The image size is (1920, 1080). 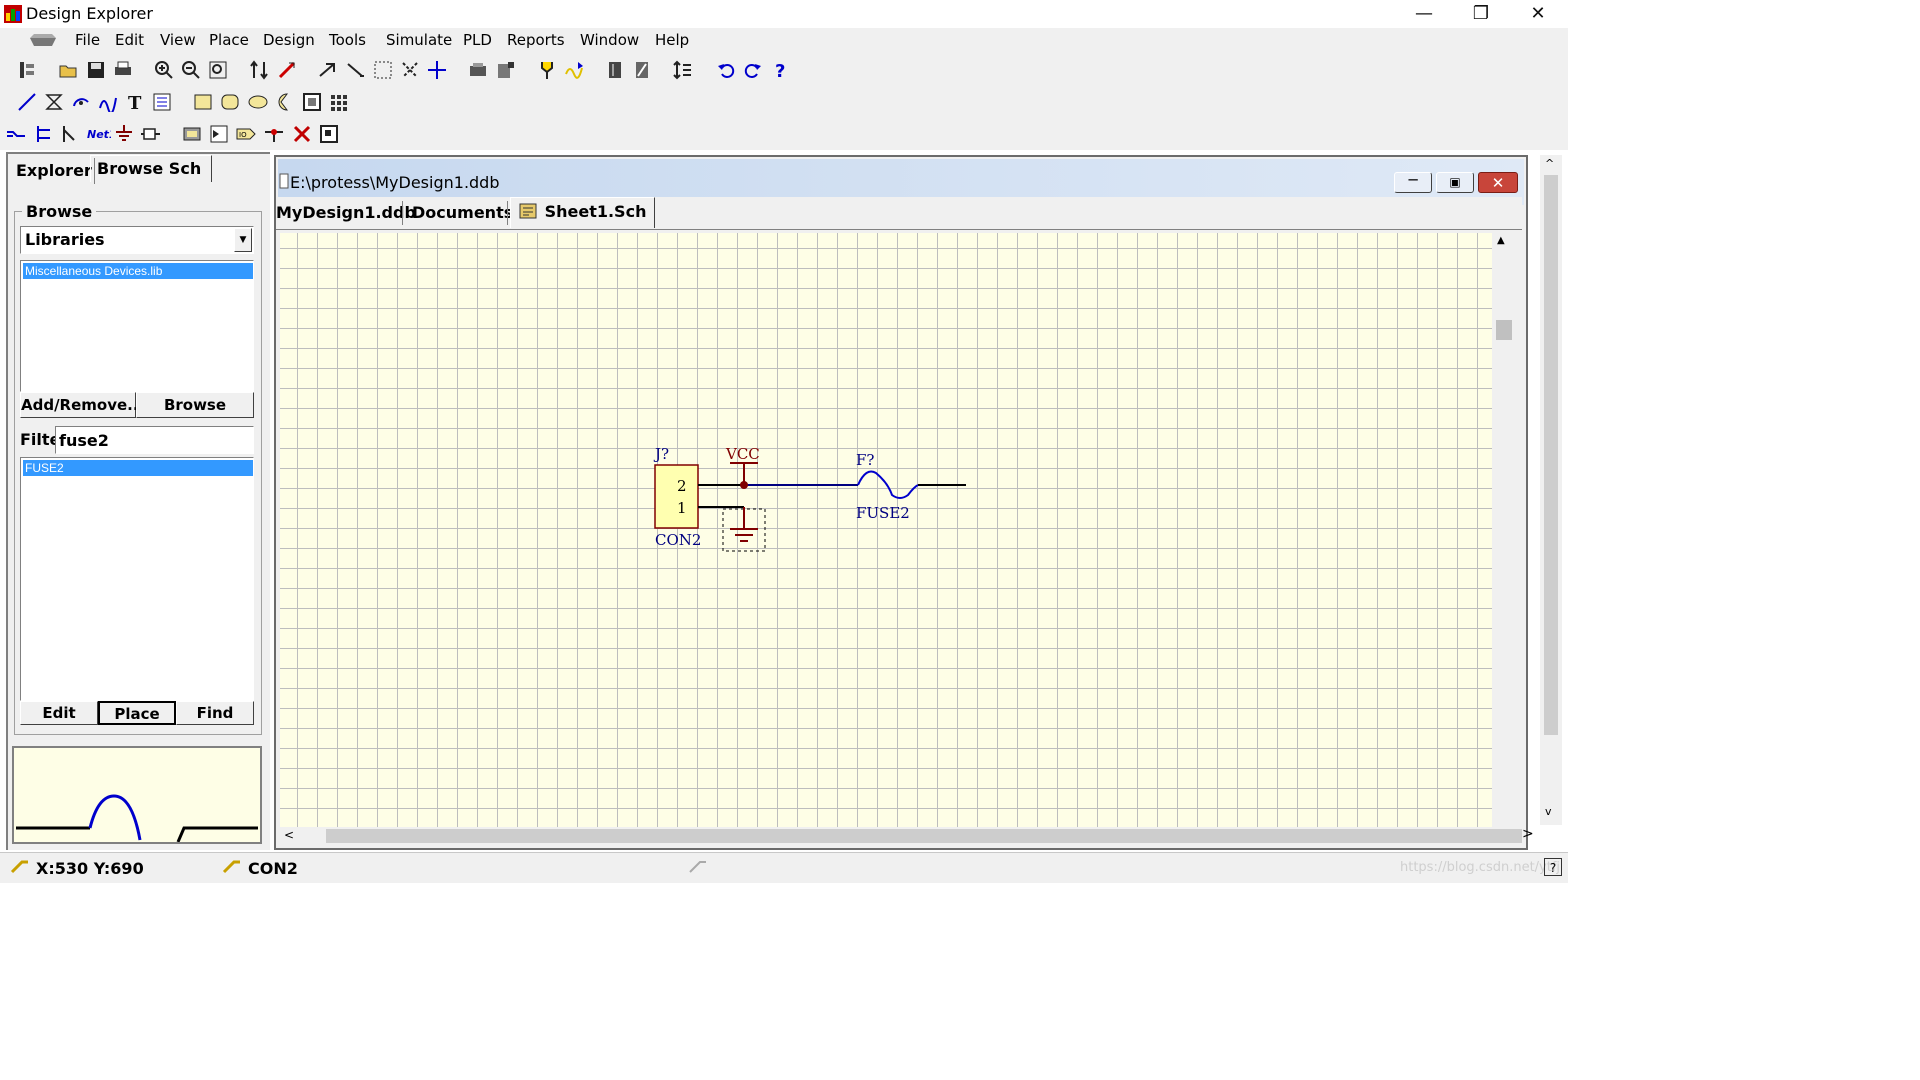 What do you see at coordinates (609, 40) in the screenshot?
I see `menu-window: Window` at bounding box center [609, 40].